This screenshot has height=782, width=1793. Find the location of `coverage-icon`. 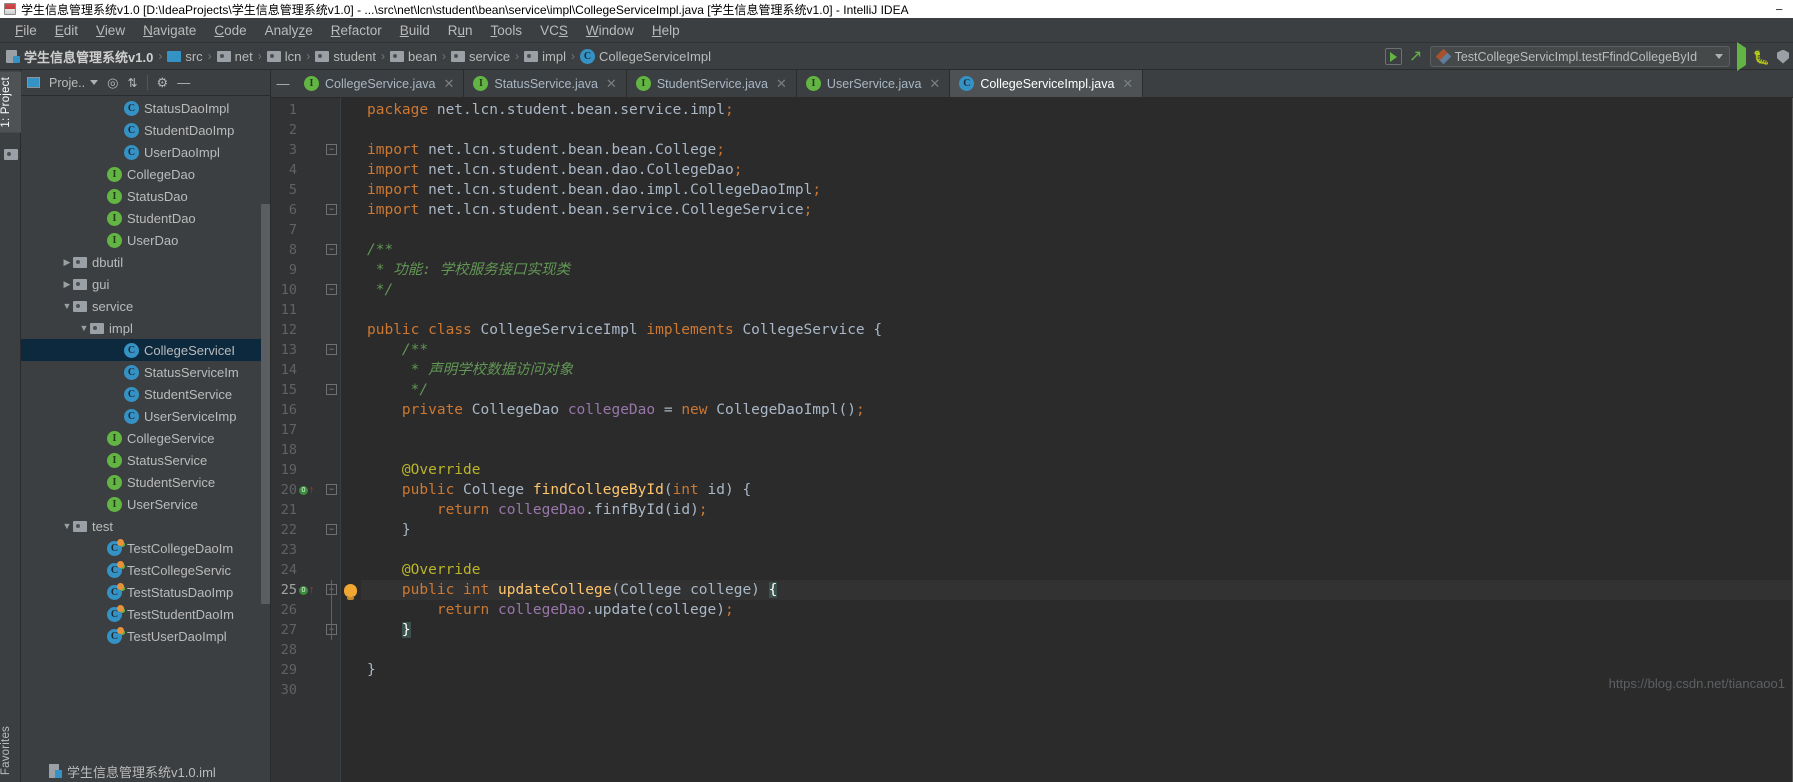

coverage-icon is located at coordinates (1783, 56).